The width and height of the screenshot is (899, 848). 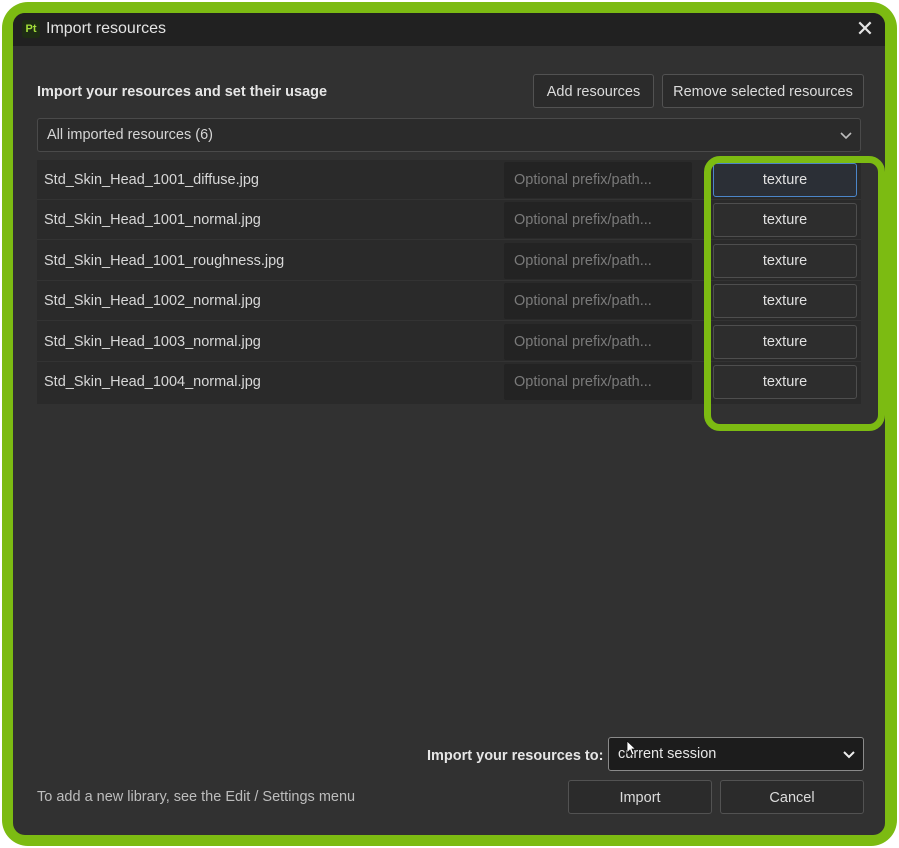 I want to click on close-icon: ✕, so click(x=865, y=29).